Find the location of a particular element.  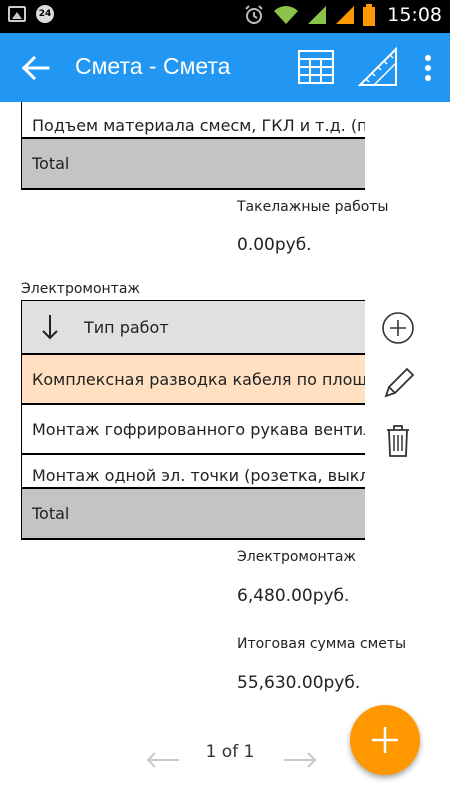

add-fab-button is located at coordinates (385, 740).